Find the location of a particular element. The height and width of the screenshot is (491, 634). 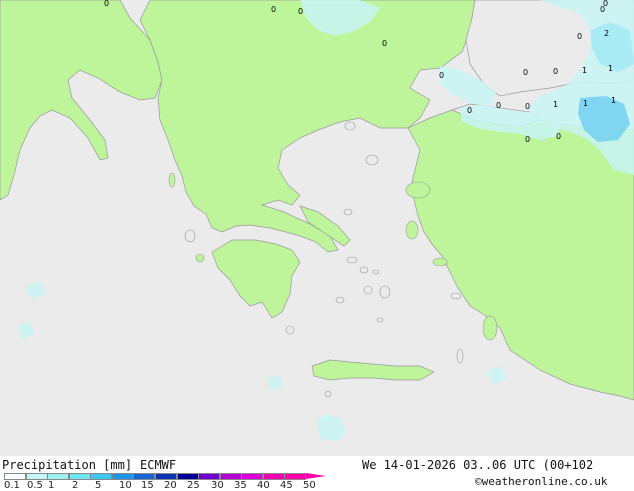

scale-arrow is located at coordinates (316, 476).